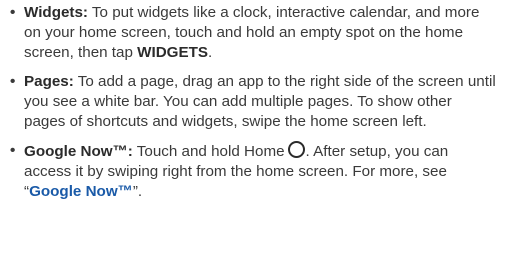  What do you see at coordinates (78, 151) in the screenshot?
I see `term-google-now: Google Now™:` at bounding box center [78, 151].